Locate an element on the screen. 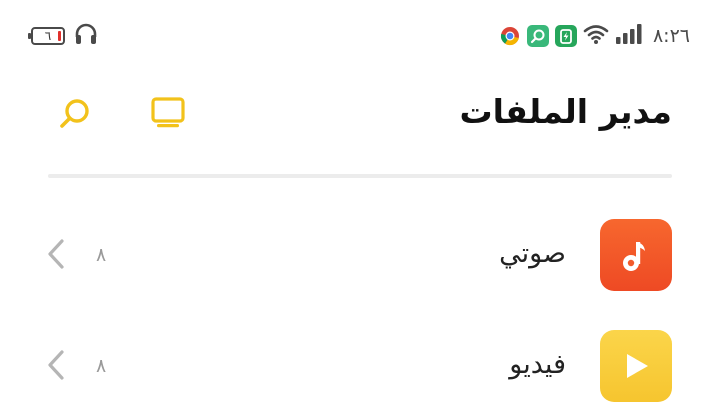 This screenshot has width=720, height=405. music-note-icon is located at coordinates (636, 255).